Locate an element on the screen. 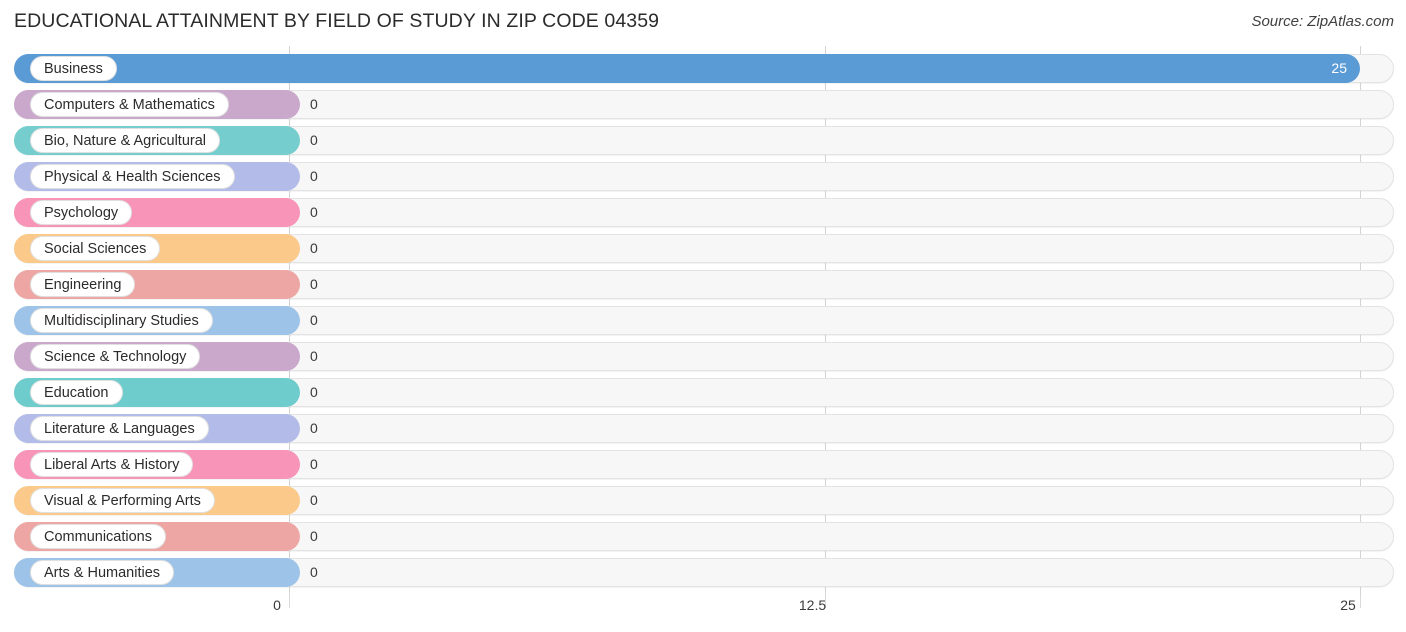 The width and height of the screenshot is (1406, 632). bar-row: 0 Science & Technology is located at coordinates (704, 356).